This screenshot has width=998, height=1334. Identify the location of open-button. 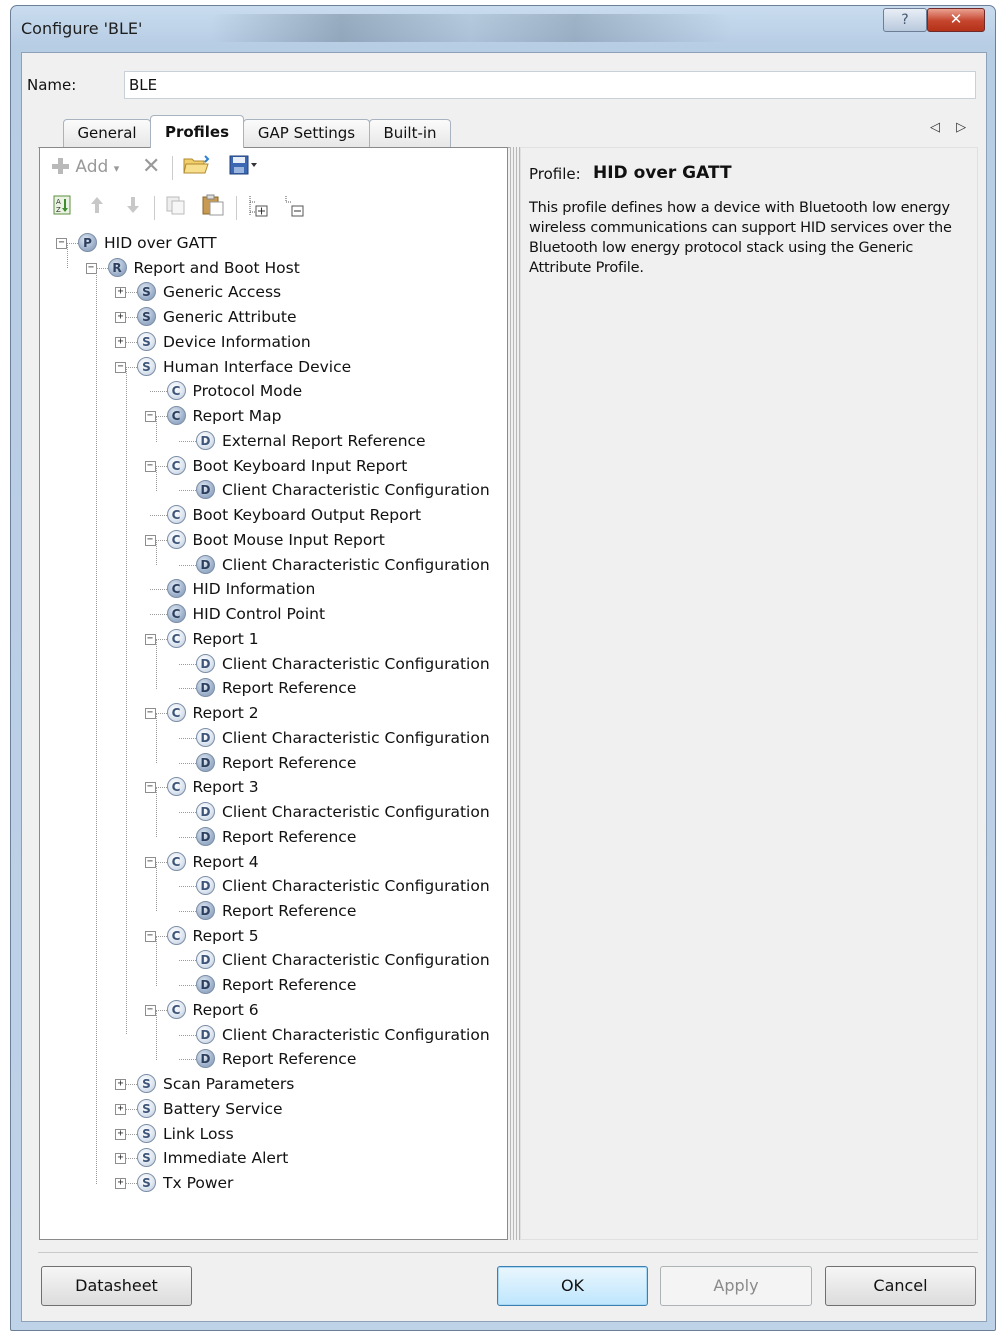
(197, 167).